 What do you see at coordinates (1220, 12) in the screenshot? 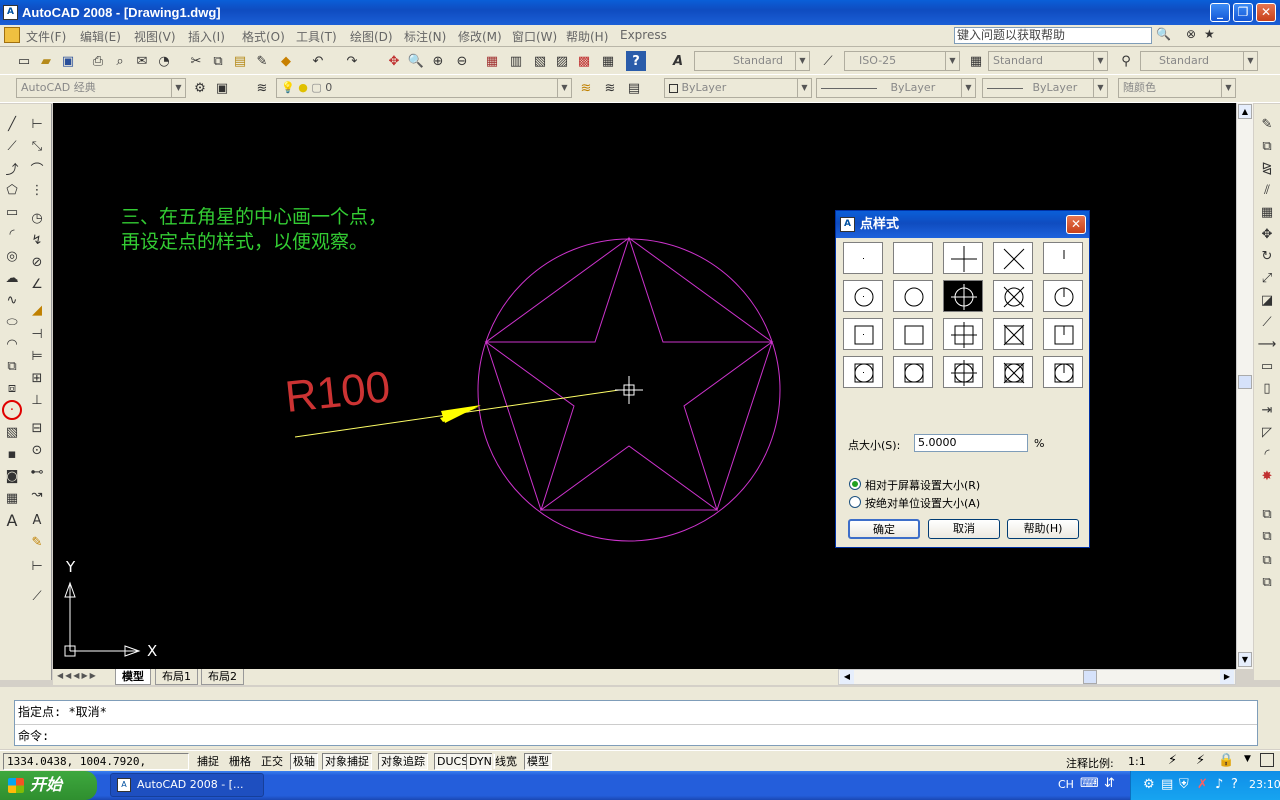
I see `minimize-button: _` at bounding box center [1220, 12].